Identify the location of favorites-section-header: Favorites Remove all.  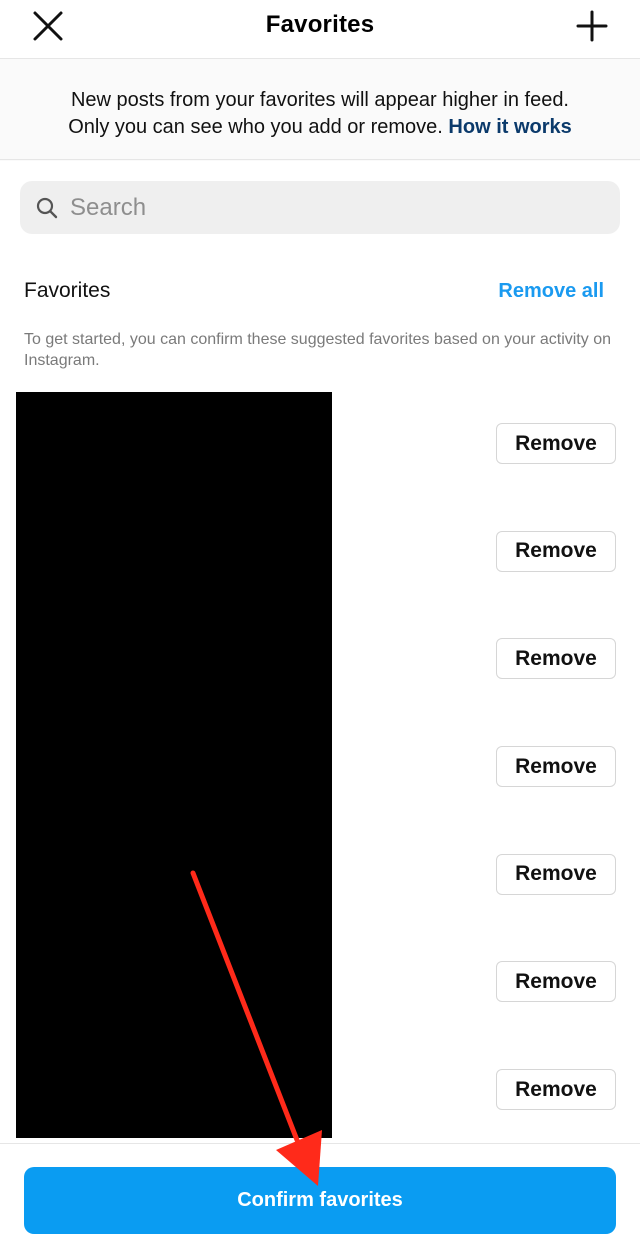
(314, 291).